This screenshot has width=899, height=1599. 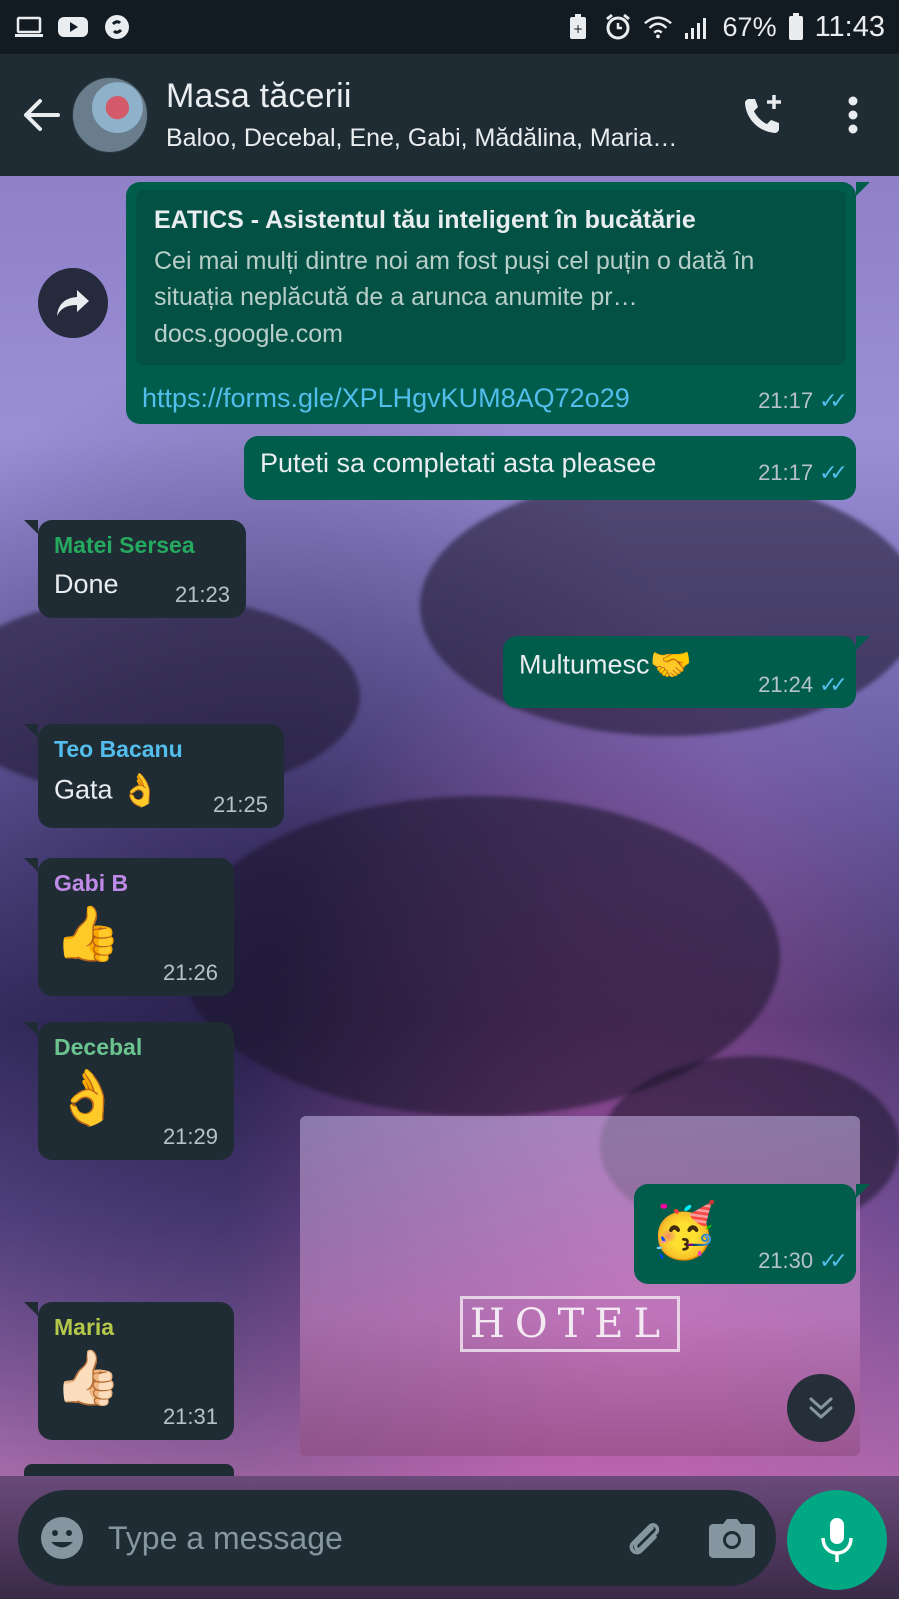 I want to click on message-link: https://forms.gle/XPLHgvKUM8AQ72o29, so click(x=494, y=398).